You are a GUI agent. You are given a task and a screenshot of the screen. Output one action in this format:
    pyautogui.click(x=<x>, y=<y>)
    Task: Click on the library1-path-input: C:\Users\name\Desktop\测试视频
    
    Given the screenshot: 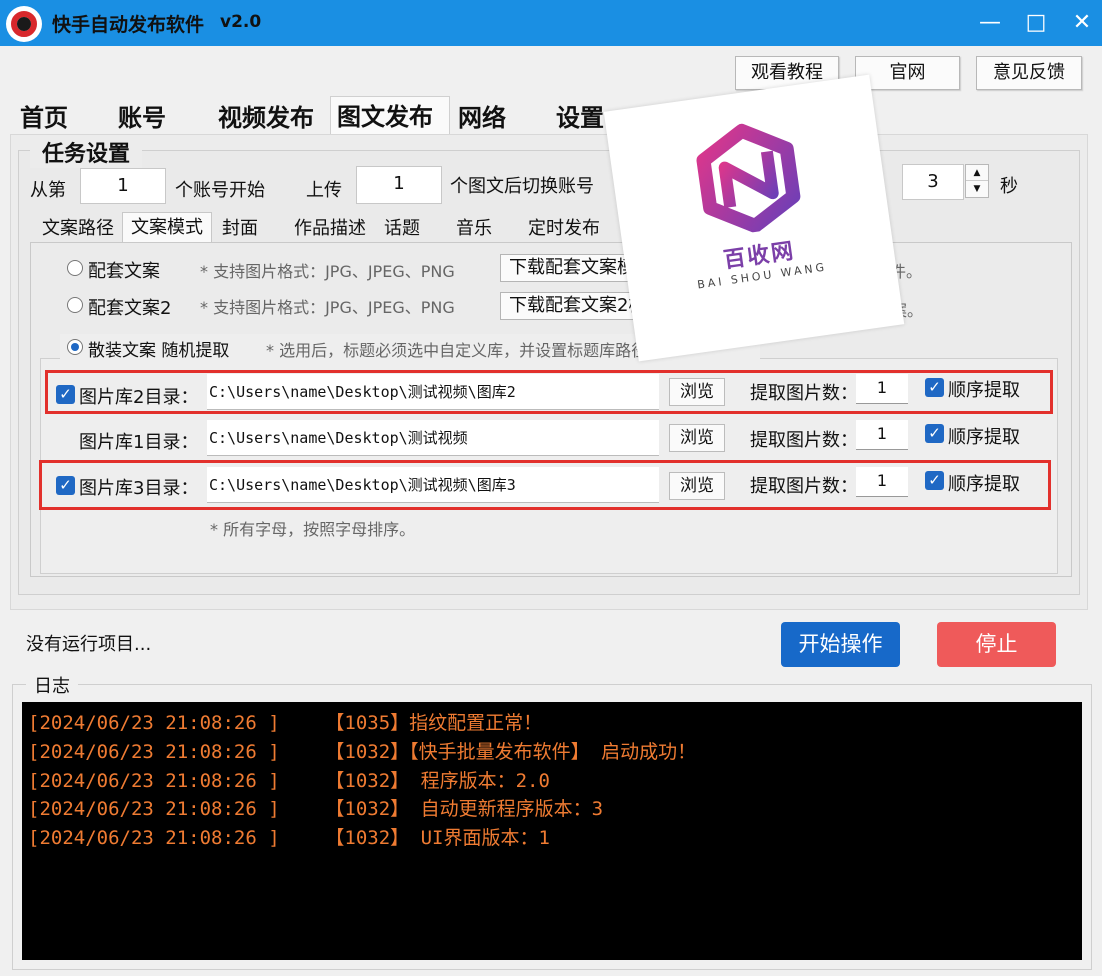 What is the action you would take?
    pyautogui.click(x=433, y=438)
    